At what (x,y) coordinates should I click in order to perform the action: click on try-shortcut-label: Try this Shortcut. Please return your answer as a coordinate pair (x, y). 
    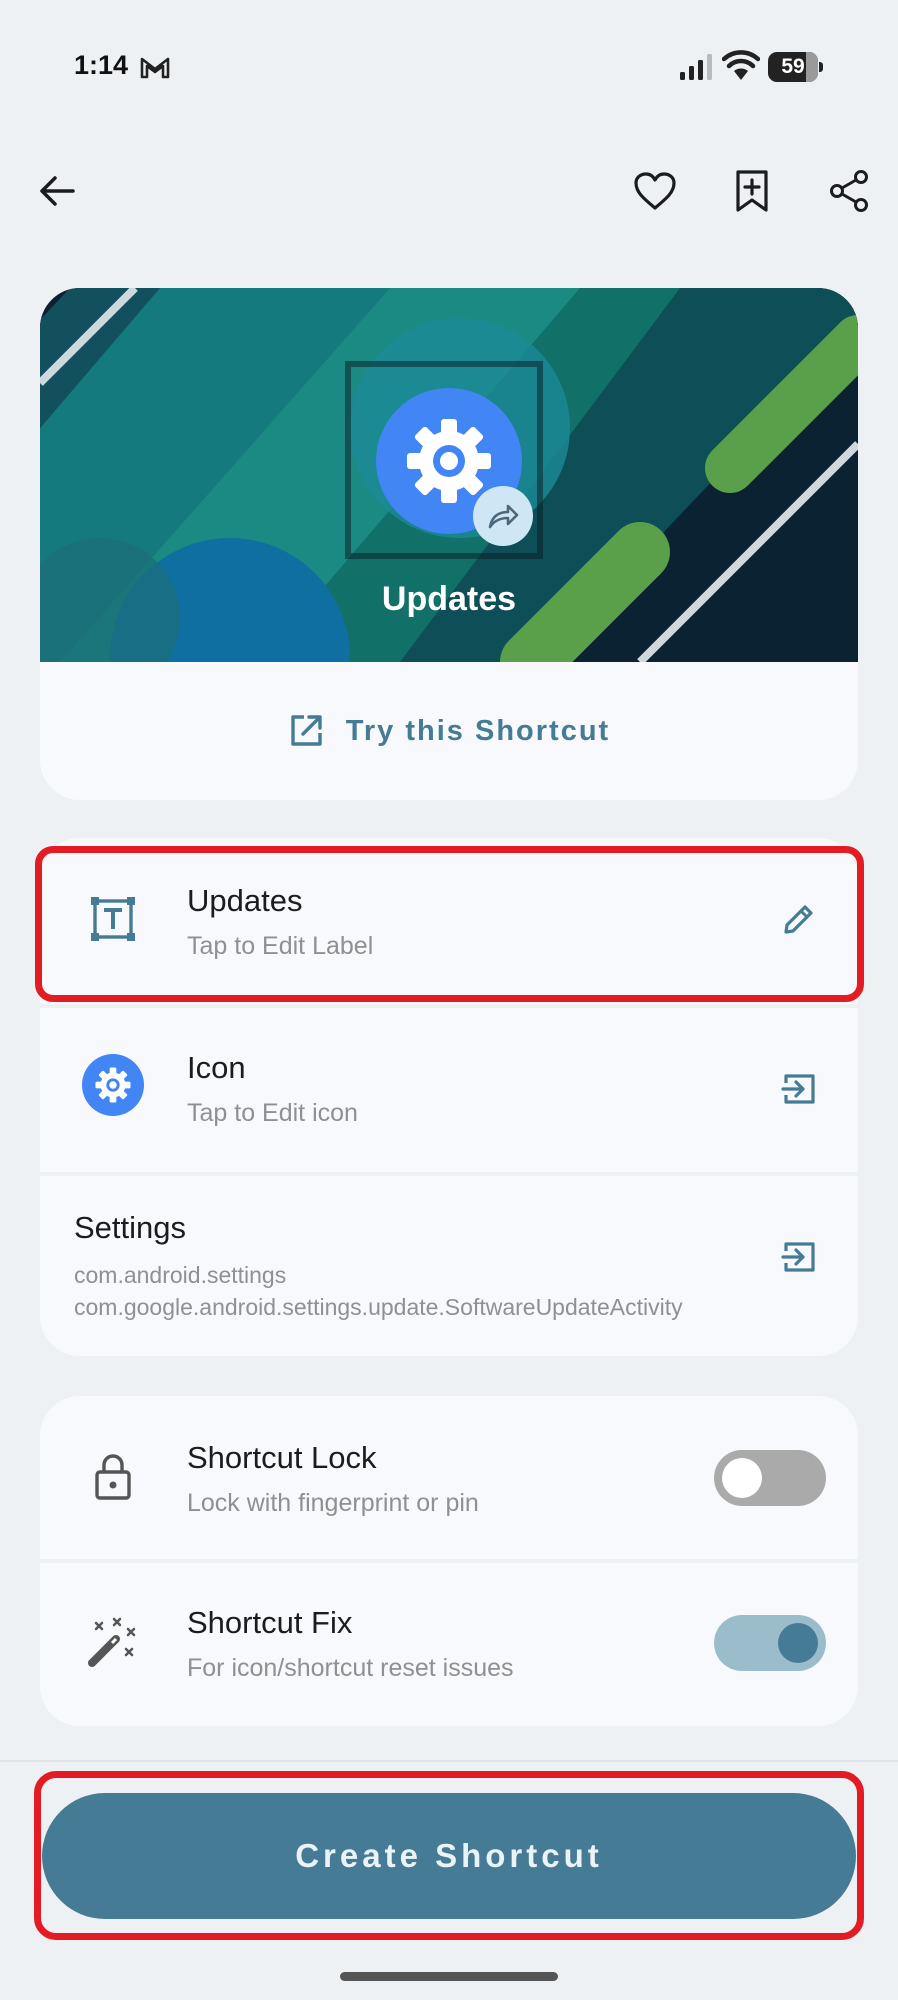
    Looking at the image, I should click on (478, 730).